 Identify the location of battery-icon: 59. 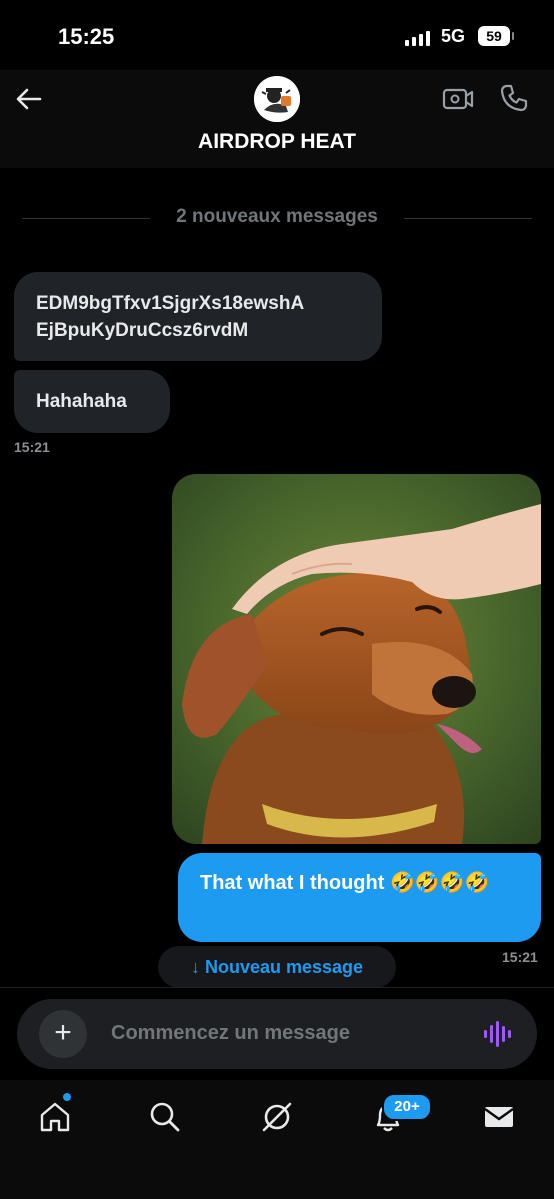
(496, 36).